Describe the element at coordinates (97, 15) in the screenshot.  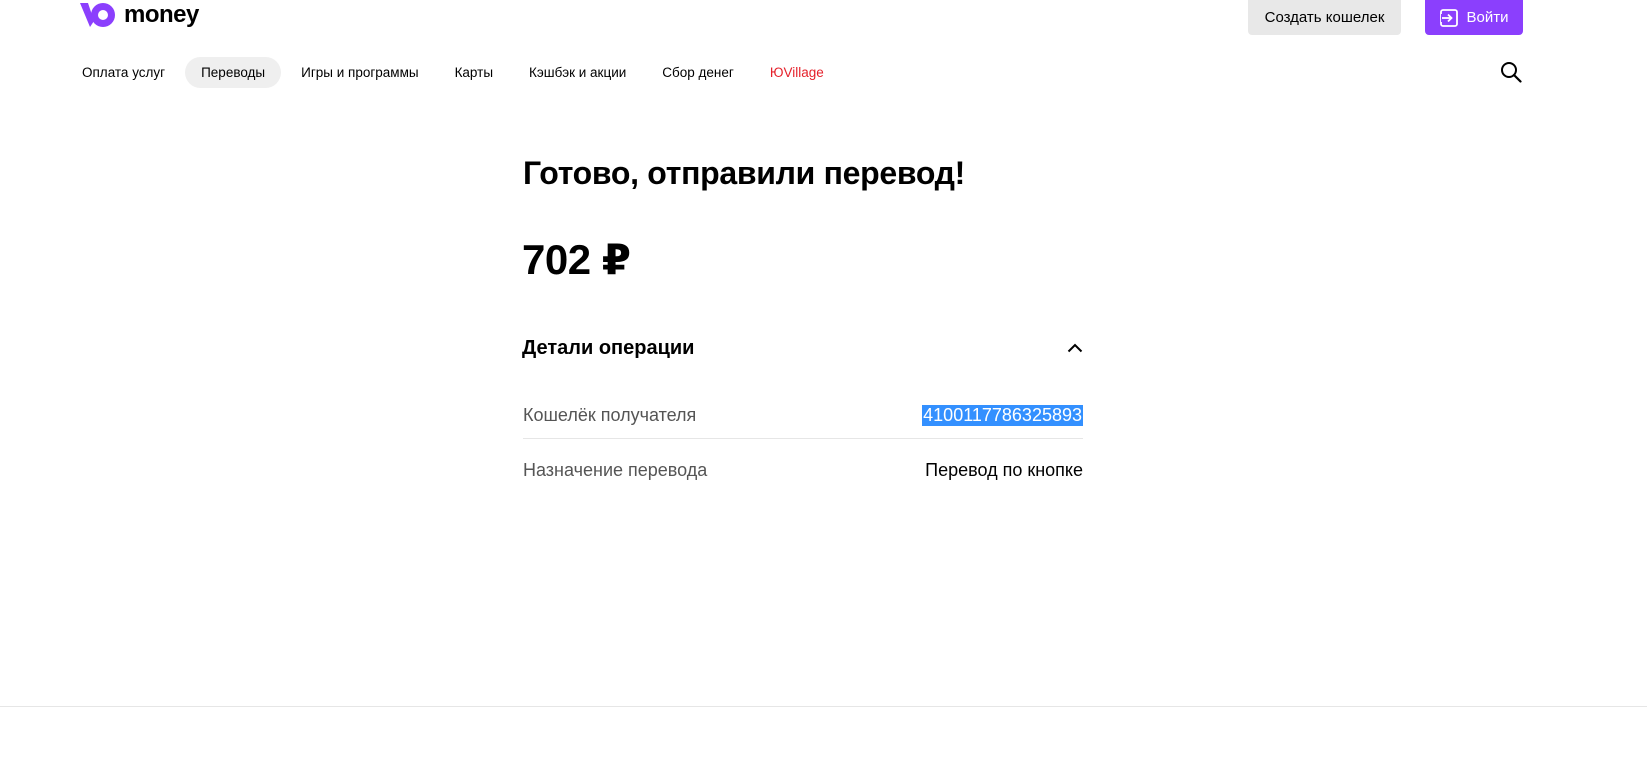
I see `logo-icon` at that location.